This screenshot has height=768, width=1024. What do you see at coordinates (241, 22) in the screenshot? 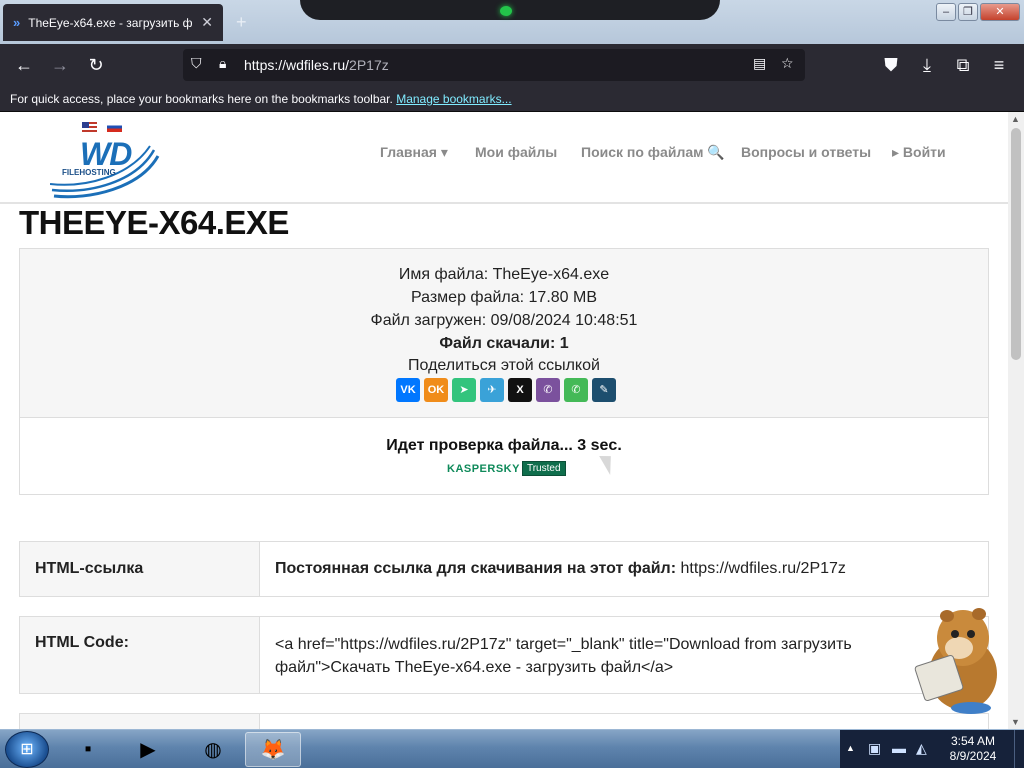
I see `new-tab-icon: +` at bounding box center [241, 22].